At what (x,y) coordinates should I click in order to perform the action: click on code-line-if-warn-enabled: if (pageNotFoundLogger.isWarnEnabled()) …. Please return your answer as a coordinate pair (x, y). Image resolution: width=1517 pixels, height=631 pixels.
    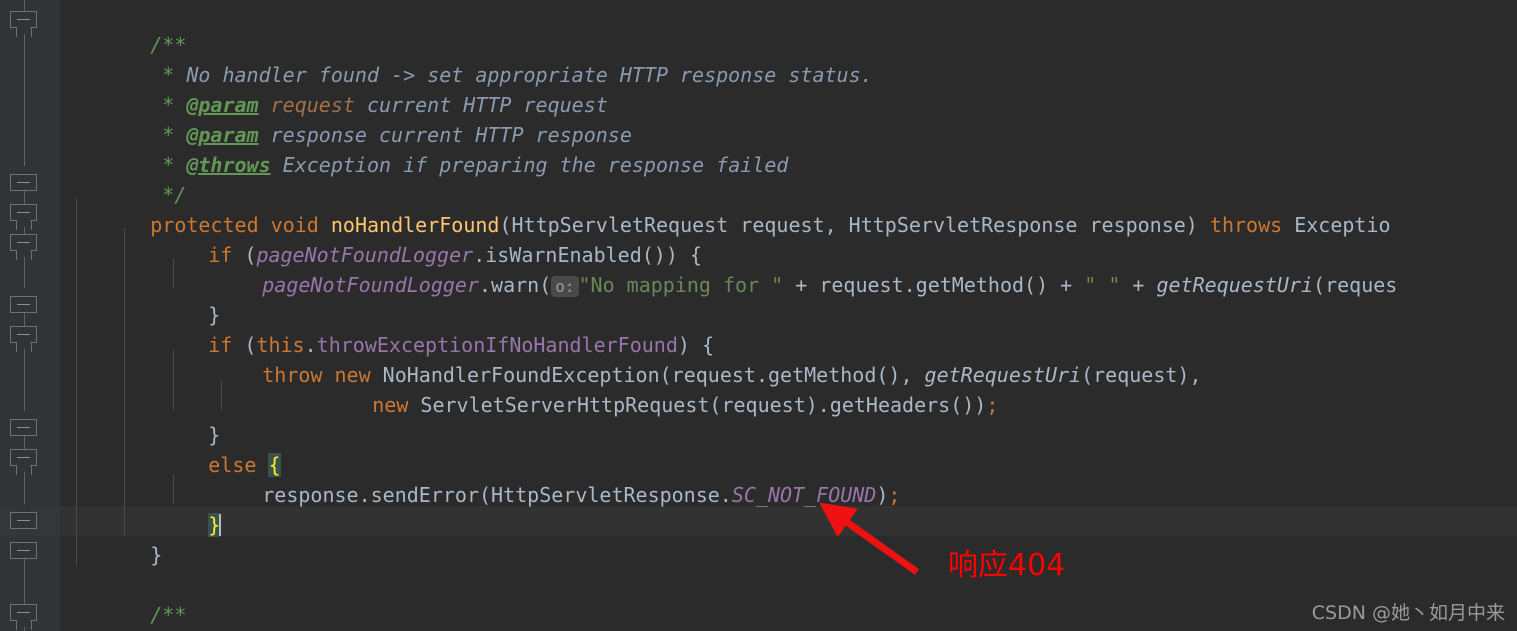
    Looking at the image, I should click on (419, 238).